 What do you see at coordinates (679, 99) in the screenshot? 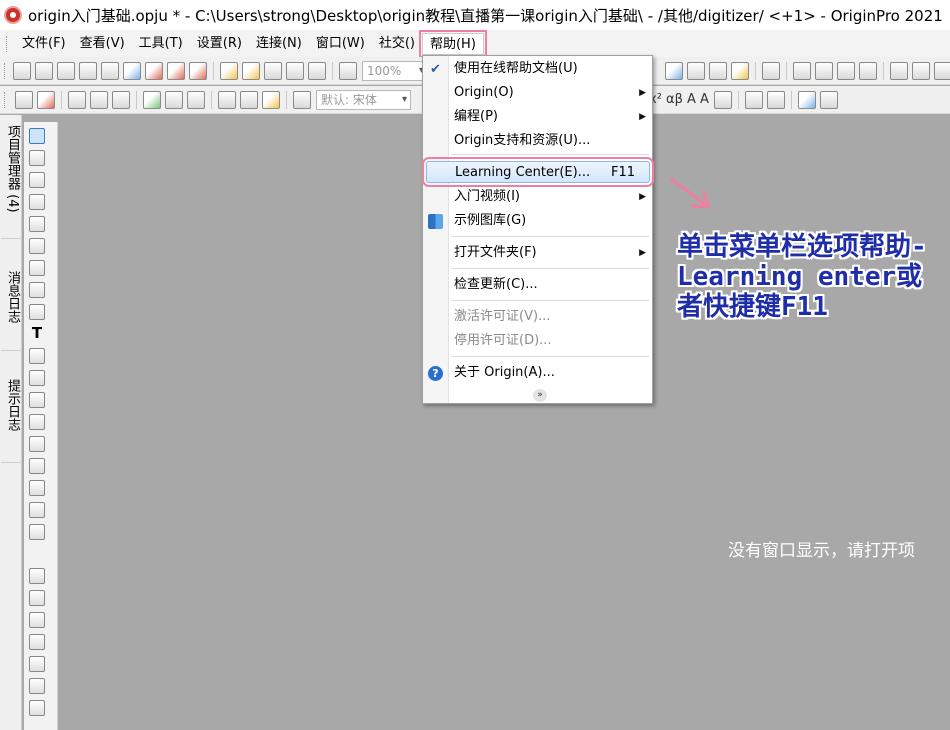
I see `text-style-buttons: x² αβ A A` at bounding box center [679, 99].